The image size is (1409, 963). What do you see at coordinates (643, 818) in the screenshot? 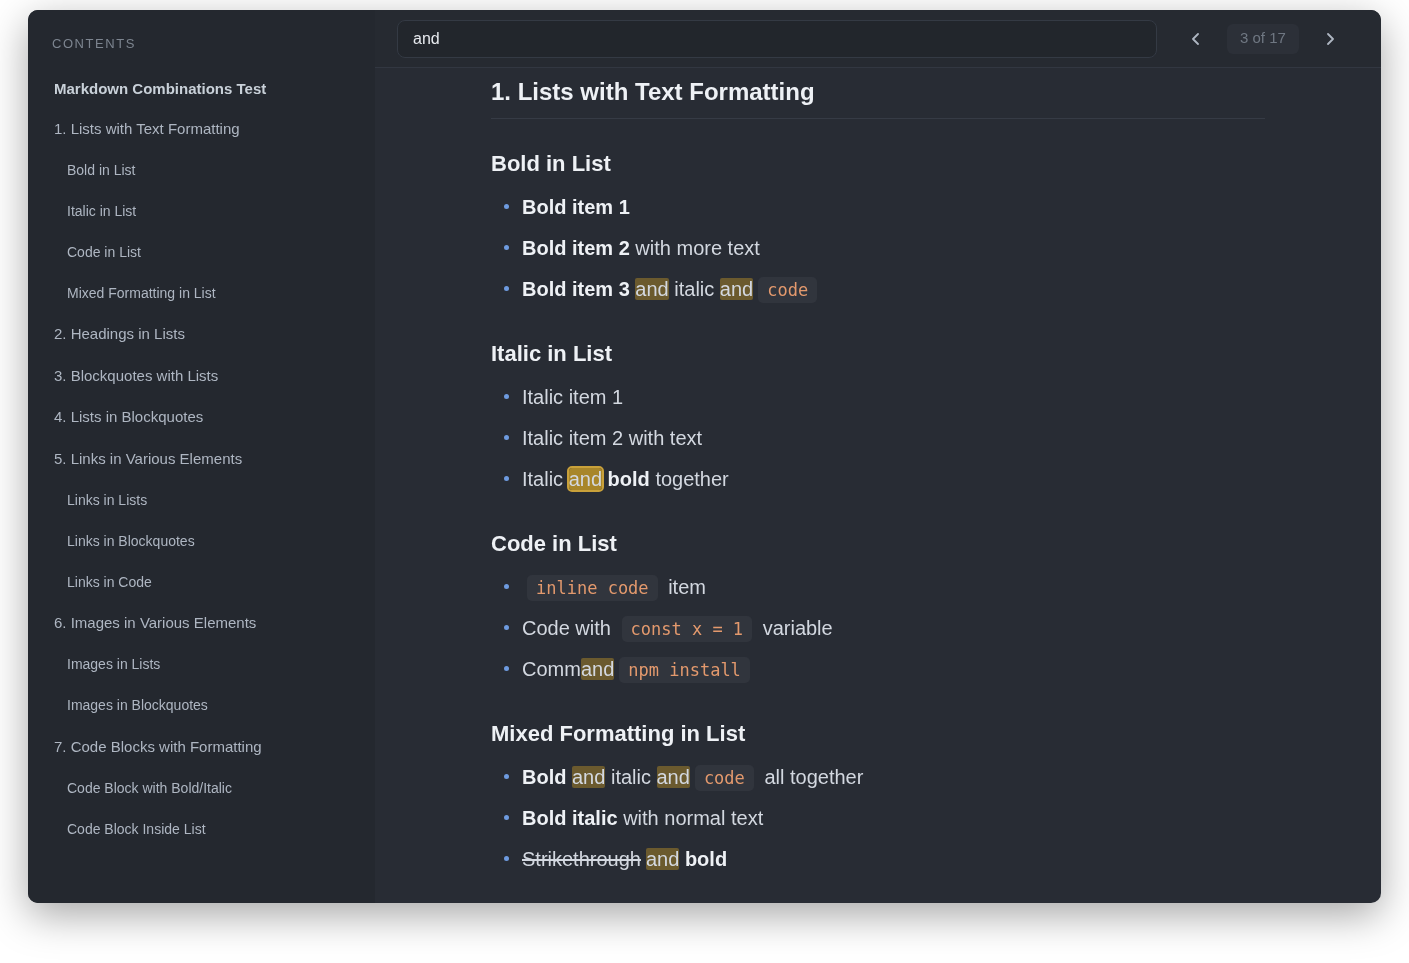
I see `list-item: Bold italic with normal text` at bounding box center [643, 818].